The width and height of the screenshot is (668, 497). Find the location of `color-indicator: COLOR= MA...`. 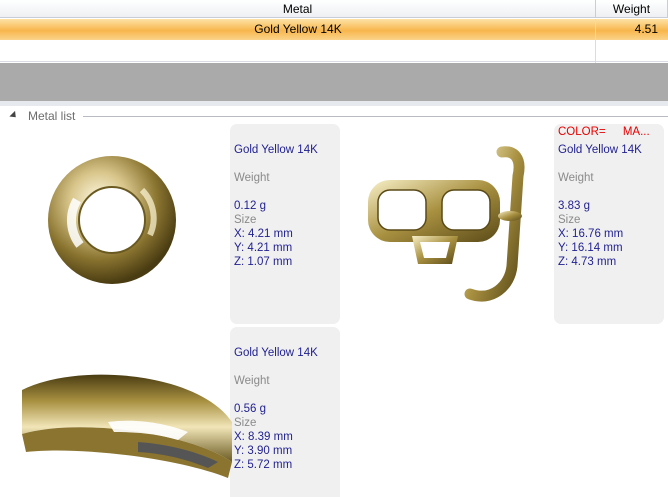

color-indicator: COLOR= MA... is located at coordinates (611, 132).